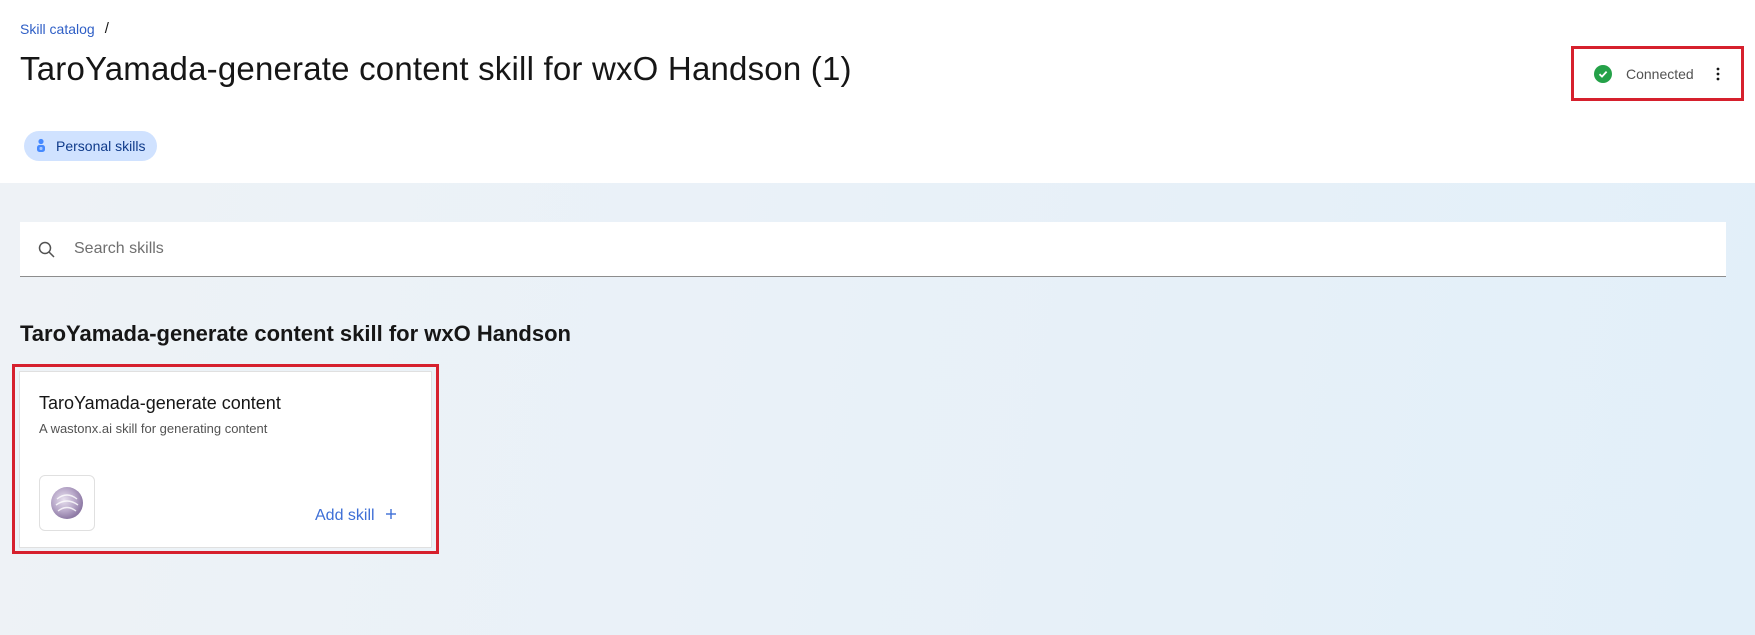  I want to click on search-input, so click(874, 249).